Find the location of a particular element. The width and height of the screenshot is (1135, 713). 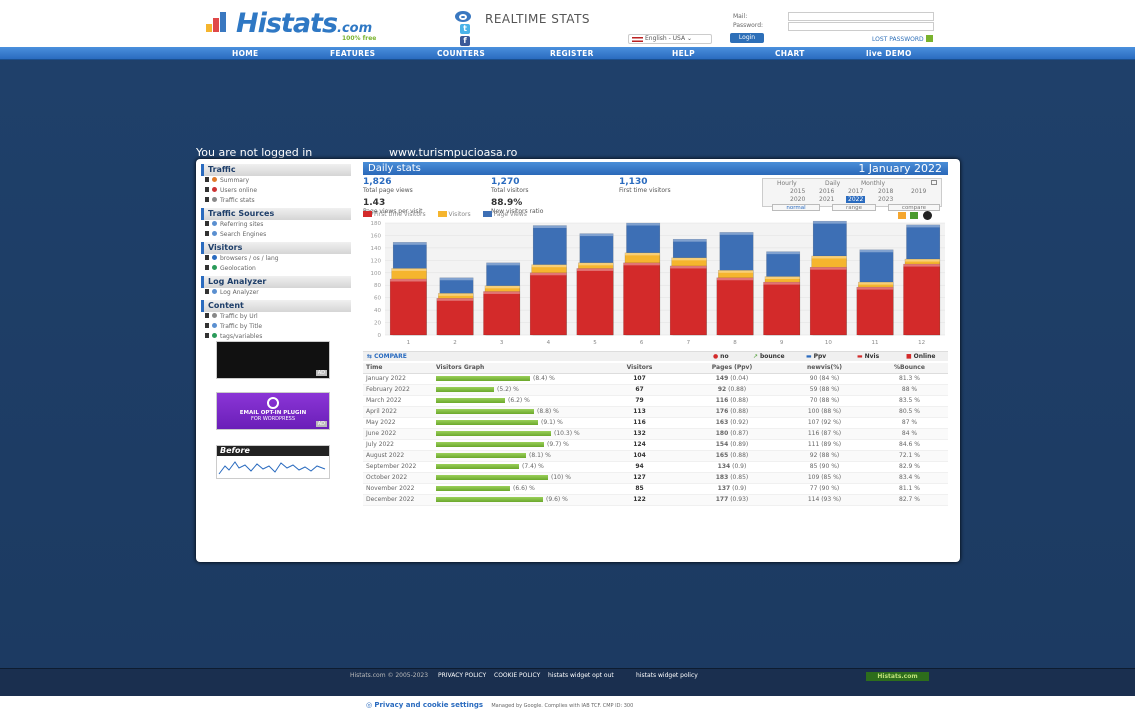

year-2022: 2022 is located at coordinates (856, 199).